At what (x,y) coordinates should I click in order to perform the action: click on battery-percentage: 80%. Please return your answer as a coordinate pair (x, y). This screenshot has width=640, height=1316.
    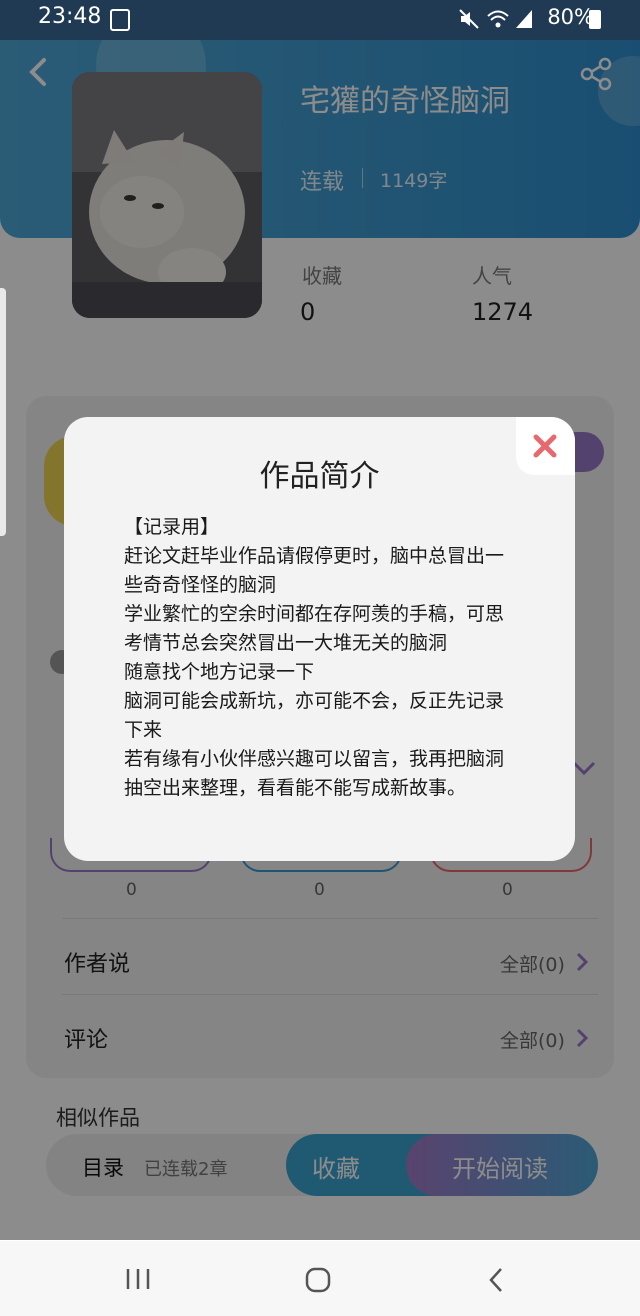
    Looking at the image, I should click on (570, 17).